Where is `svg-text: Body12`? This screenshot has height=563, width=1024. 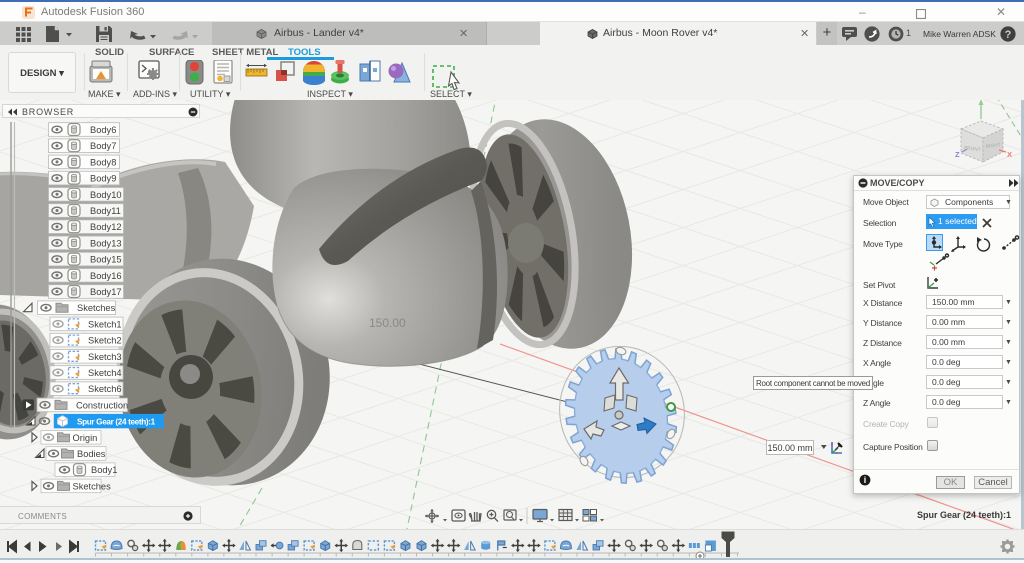 svg-text: Body12 is located at coordinates (106, 227).